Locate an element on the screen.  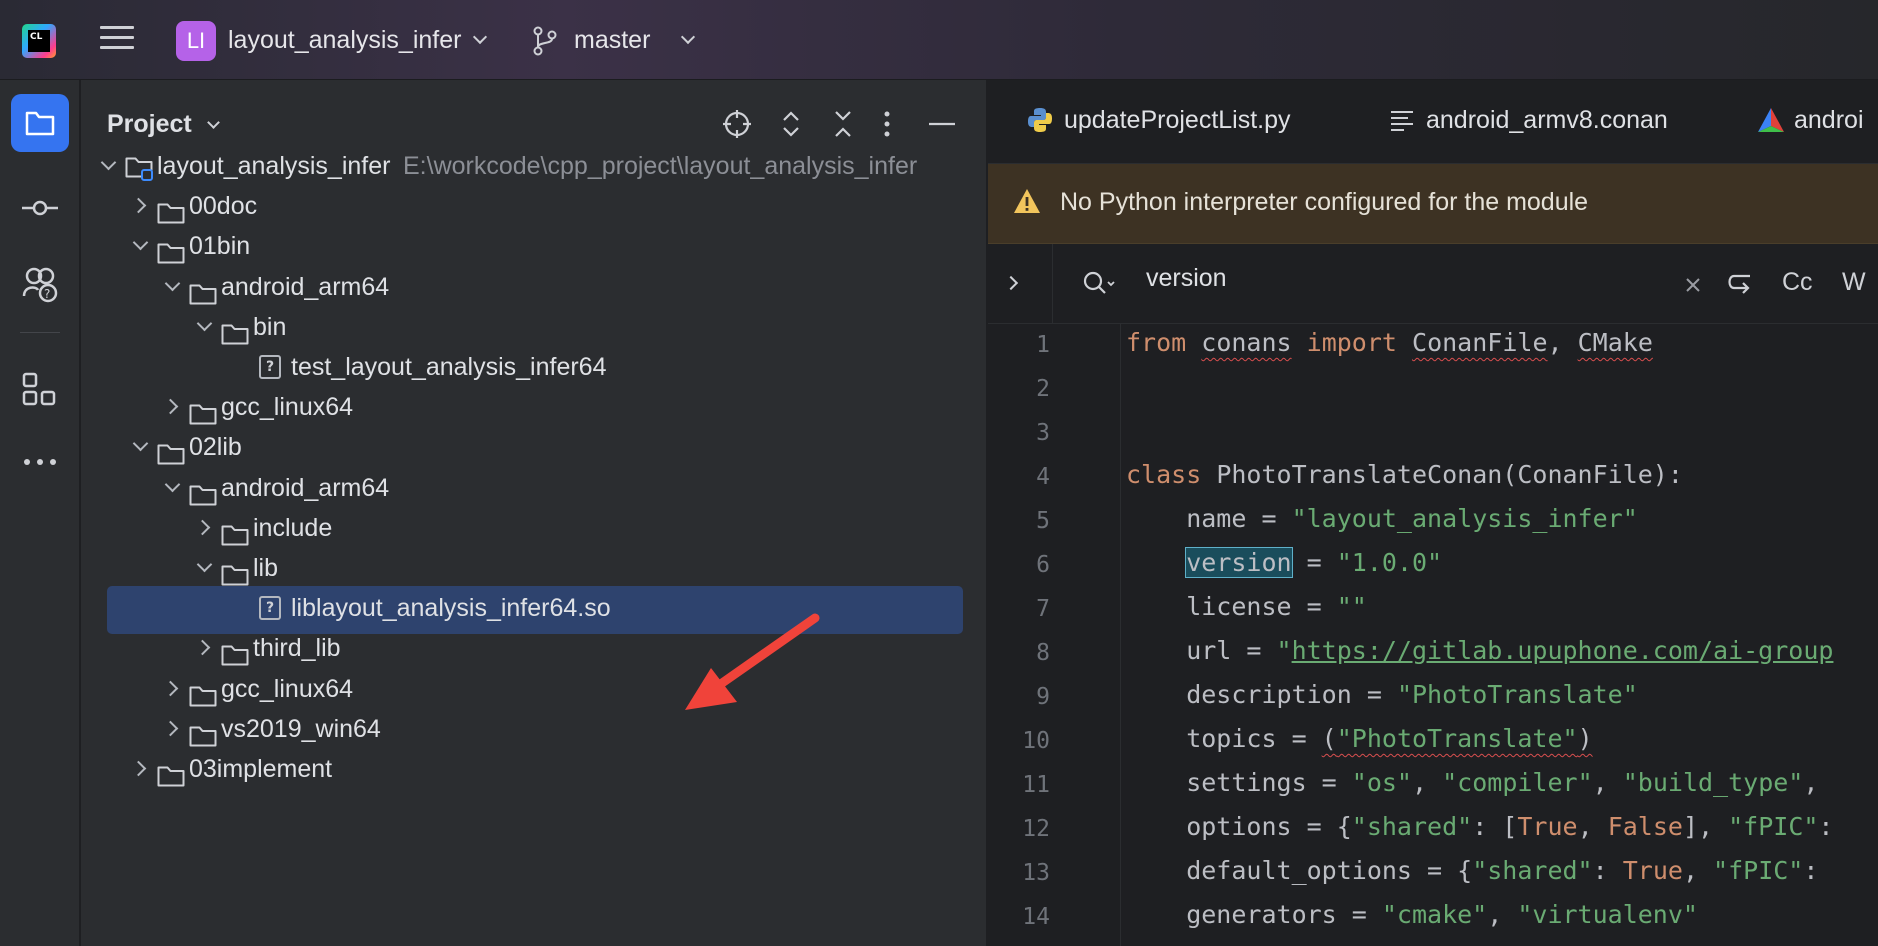
project-badge: LI is located at coordinates (196, 41).